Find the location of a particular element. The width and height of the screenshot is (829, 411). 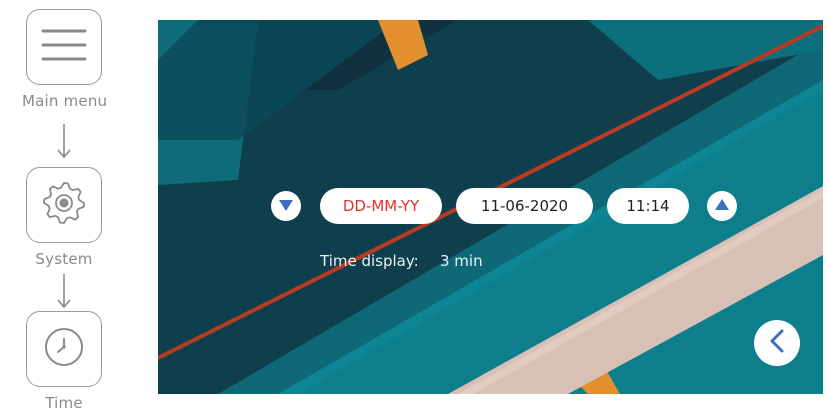

time-label: Time is located at coordinates (64, 402).